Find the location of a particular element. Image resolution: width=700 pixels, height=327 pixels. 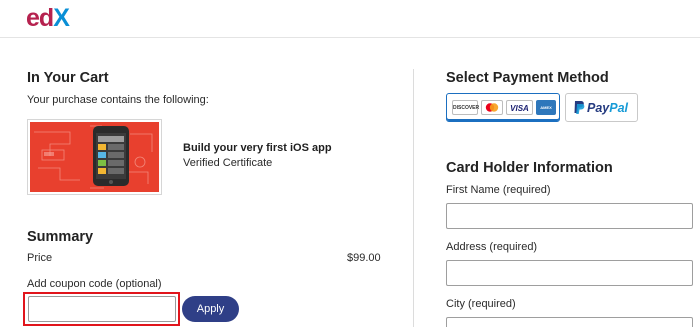

coupon-input is located at coordinates (102, 309).